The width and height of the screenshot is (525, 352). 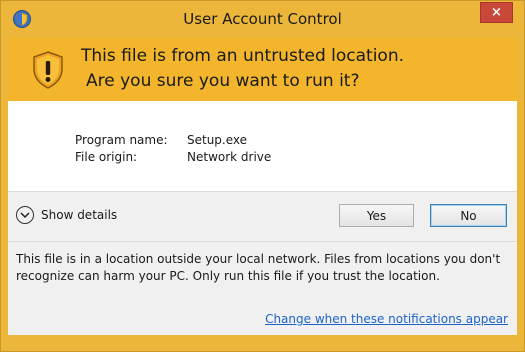 What do you see at coordinates (262, 241) in the screenshot?
I see `footer-divider` at bounding box center [262, 241].